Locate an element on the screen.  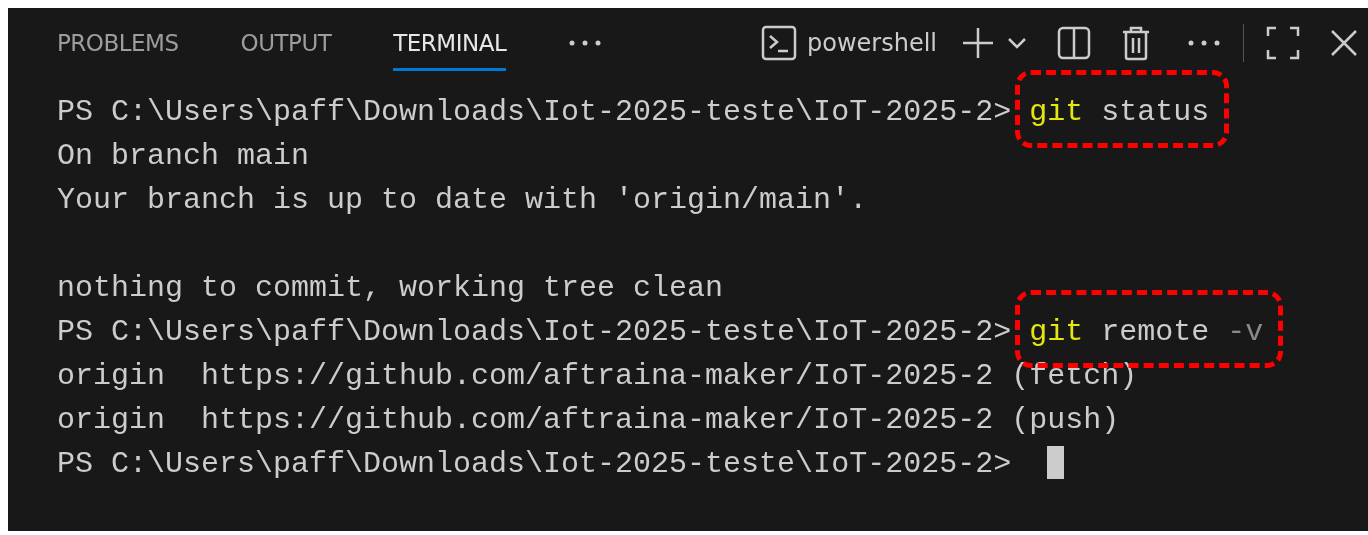
plus-icon is located at coordinates (978, 43).